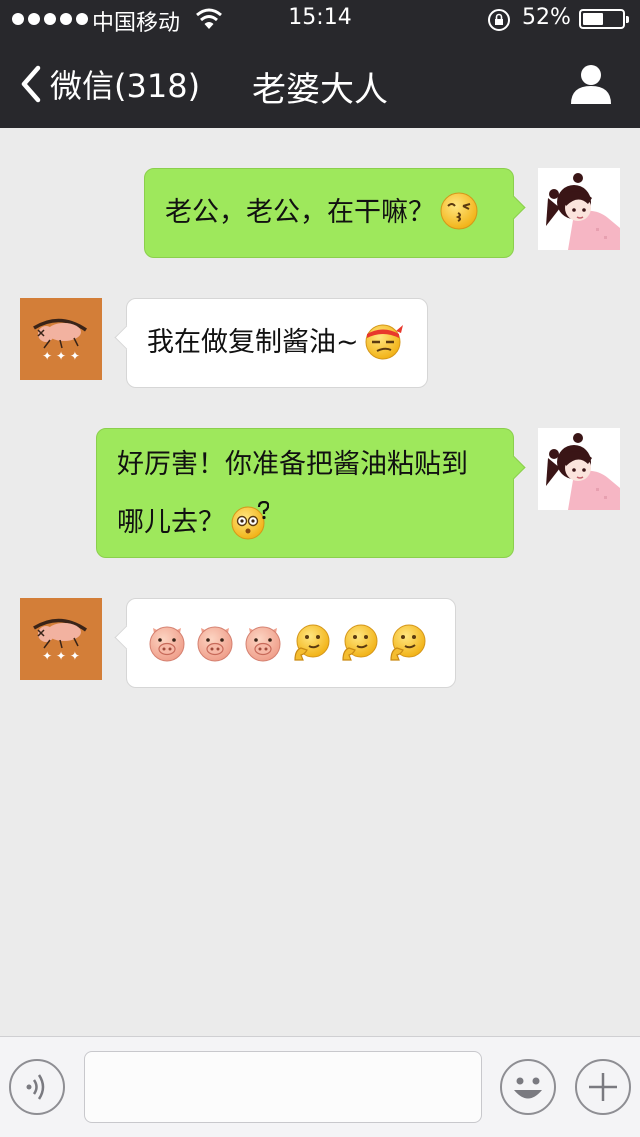 Image resolution: width=640 pixels, height=1137 pixels. I want to click on rotation-lock-icon, so click(499, 20).